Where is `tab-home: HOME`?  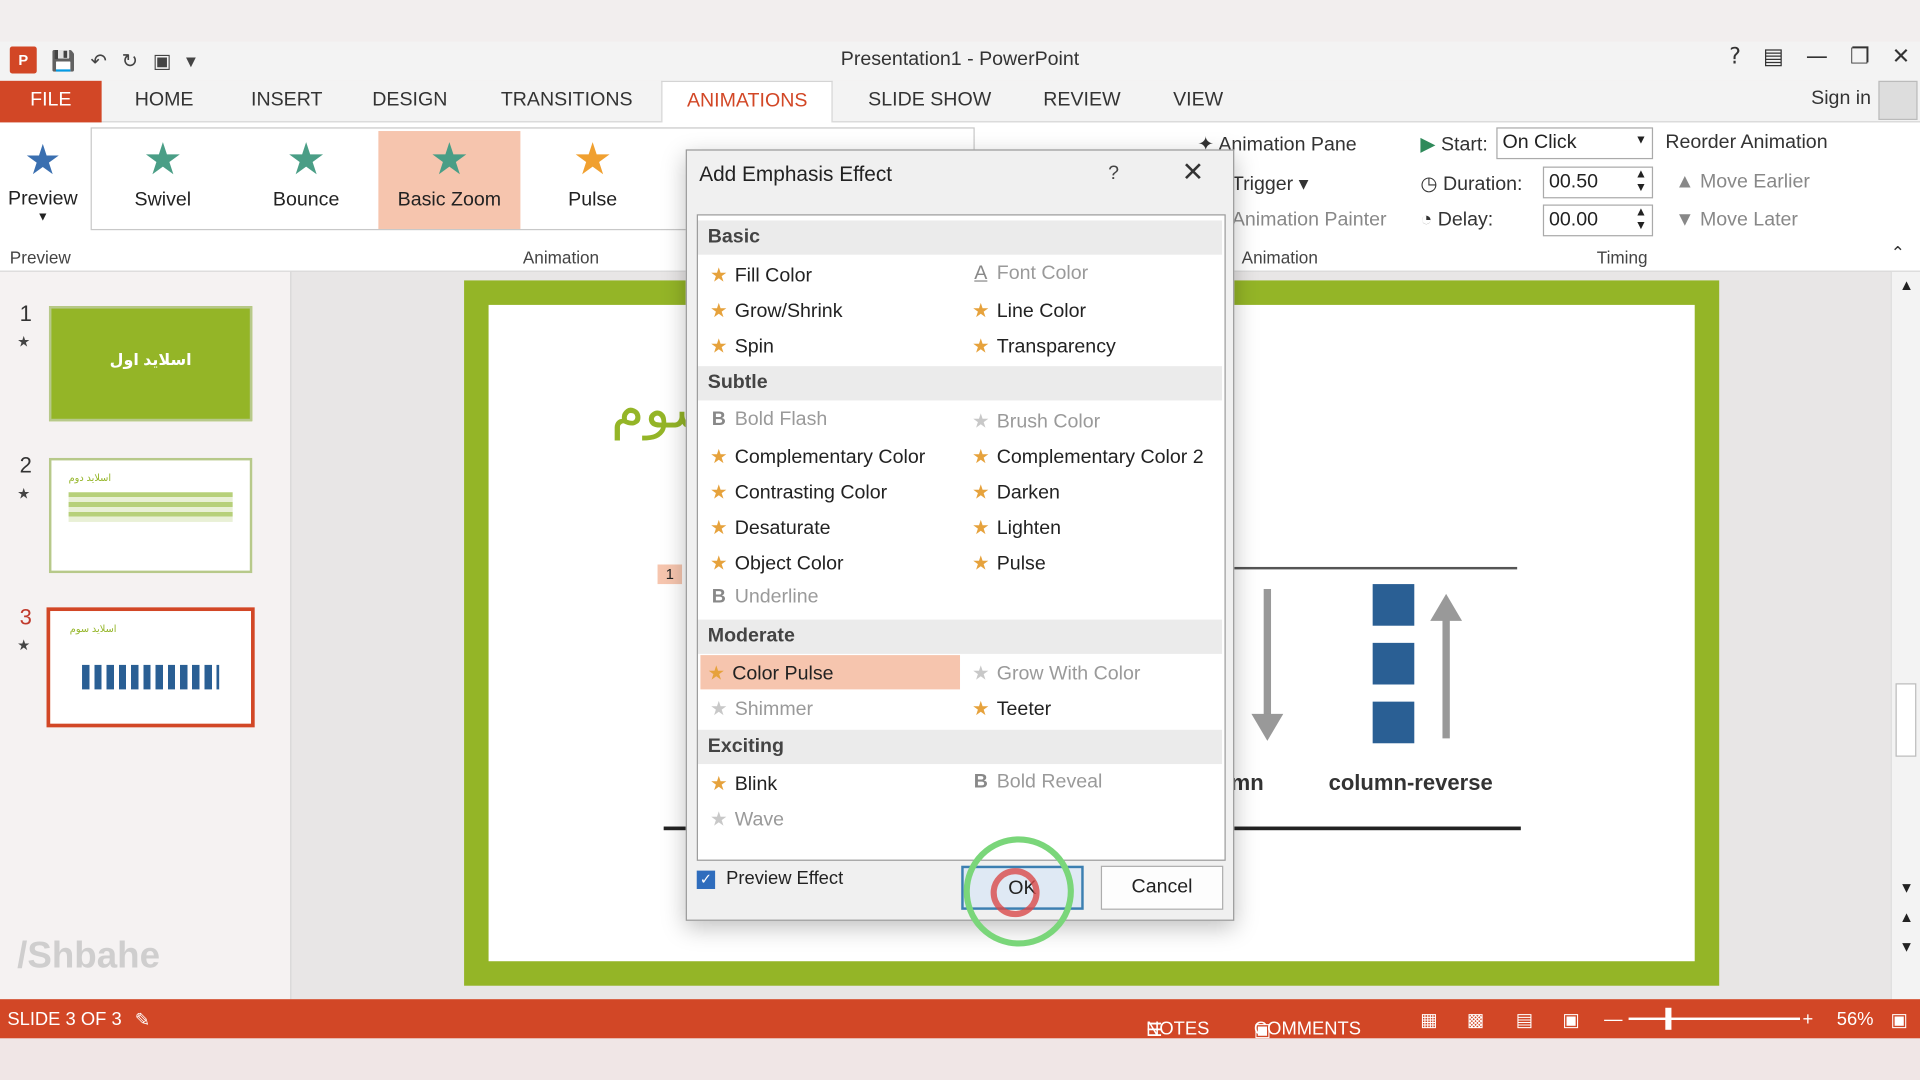
tab-home: HOME is located at coordinates (164, 102).